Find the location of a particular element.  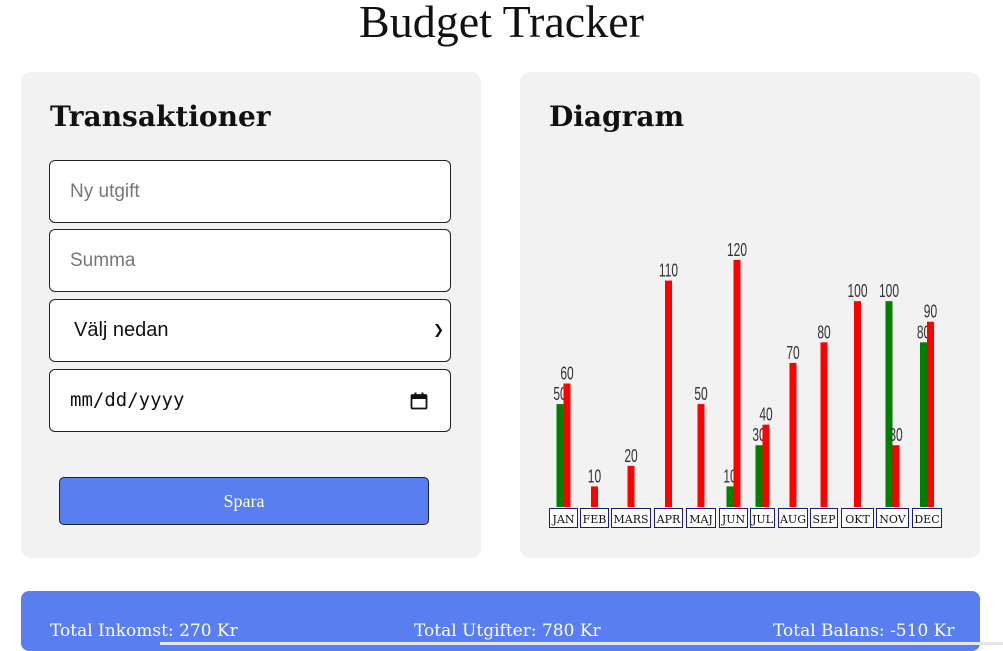

tick-label-aug: AUG is located at coordinates (792, 519).